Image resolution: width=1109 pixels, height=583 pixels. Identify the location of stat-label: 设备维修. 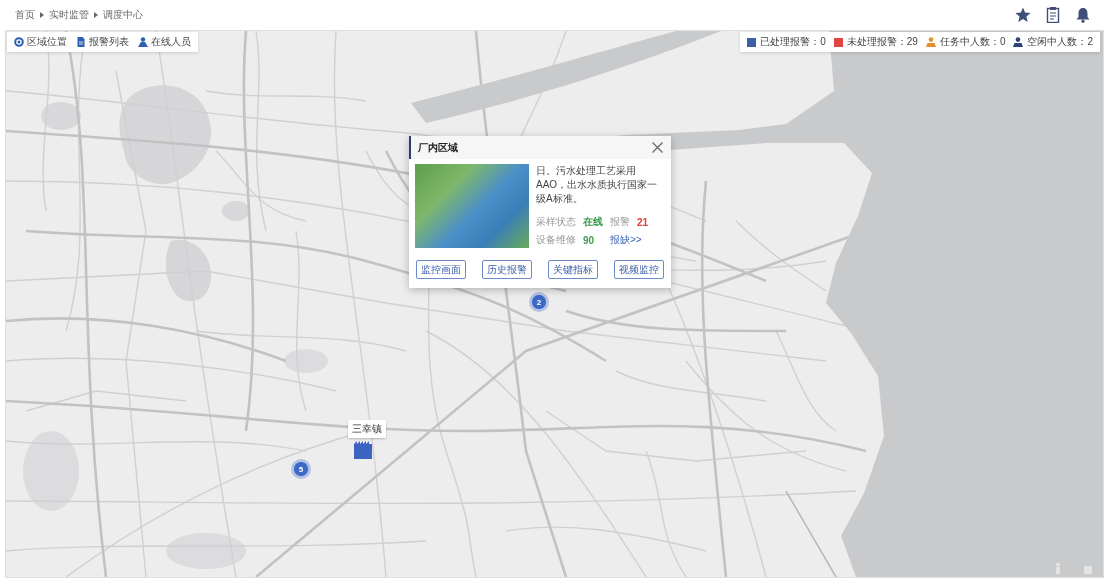
(556, 240).